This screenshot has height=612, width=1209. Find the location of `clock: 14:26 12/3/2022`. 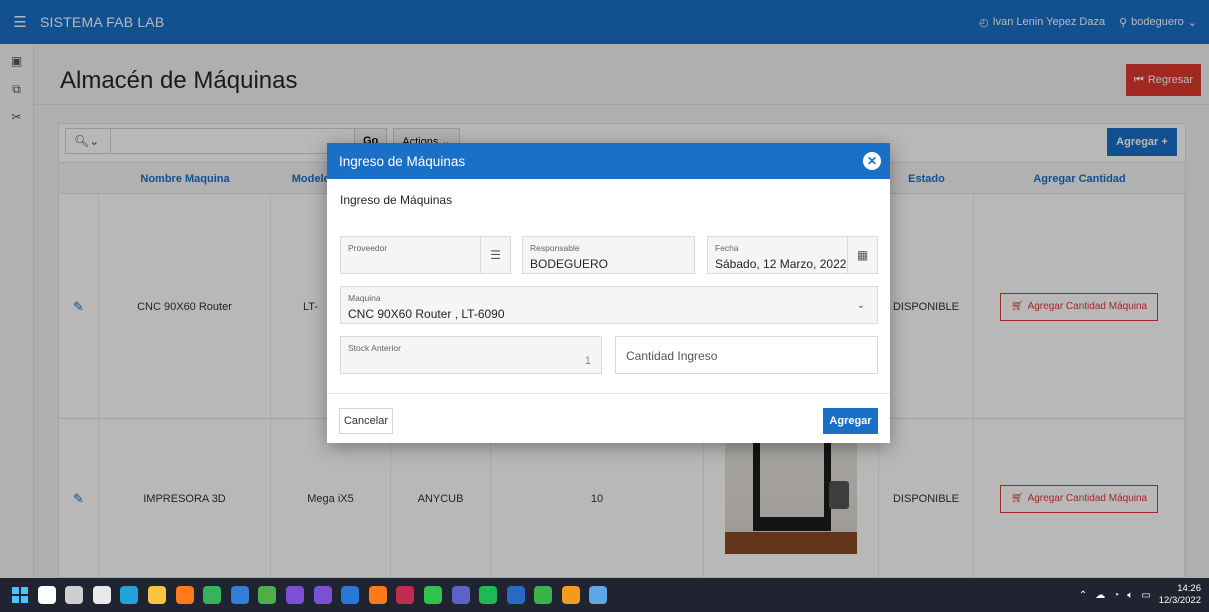

clock: 14:26 12/3/2022 is located at coordinates (1180, 595).